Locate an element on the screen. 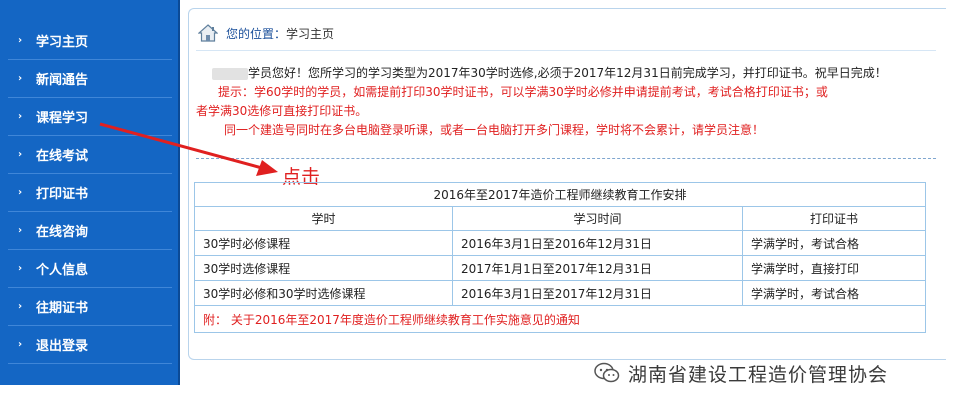  table-cell: 30学时必修课程 is located at coordinates (324, 243).